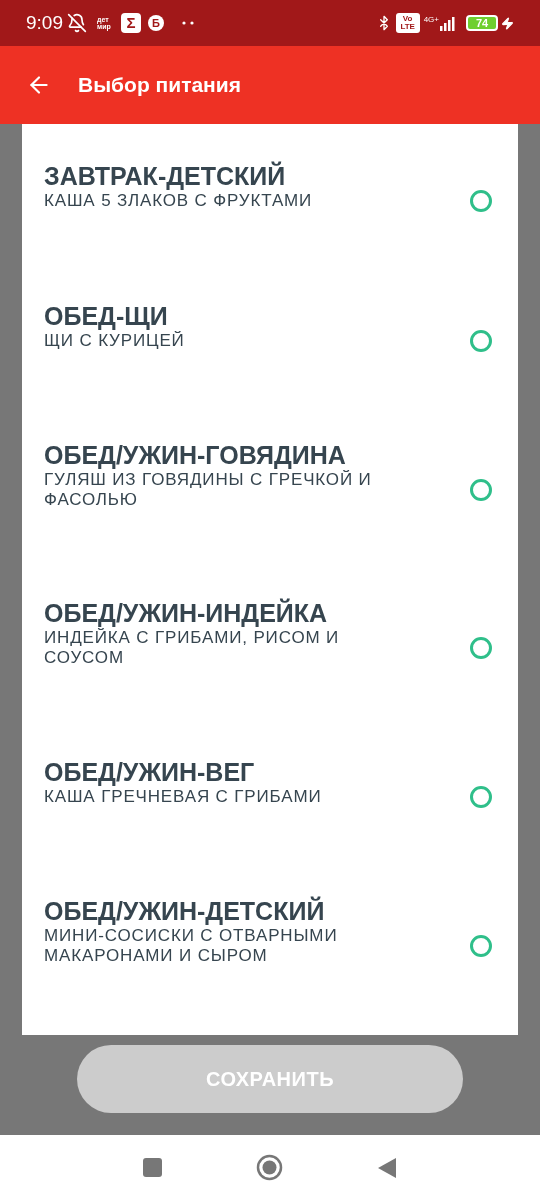 This screenshot has width=540, height=1200. I want to click on network-label: 4G+, so click(431, 20).